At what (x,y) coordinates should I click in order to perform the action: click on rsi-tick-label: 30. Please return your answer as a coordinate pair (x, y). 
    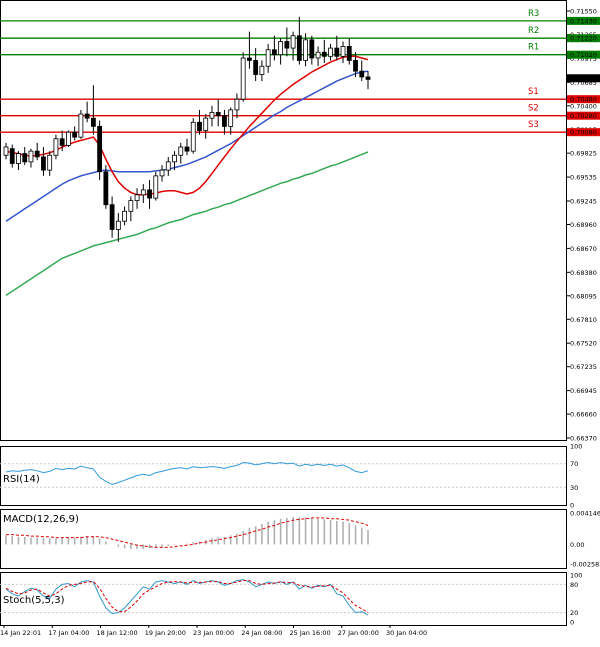
    Looking at the image, I should click on (574, 488).